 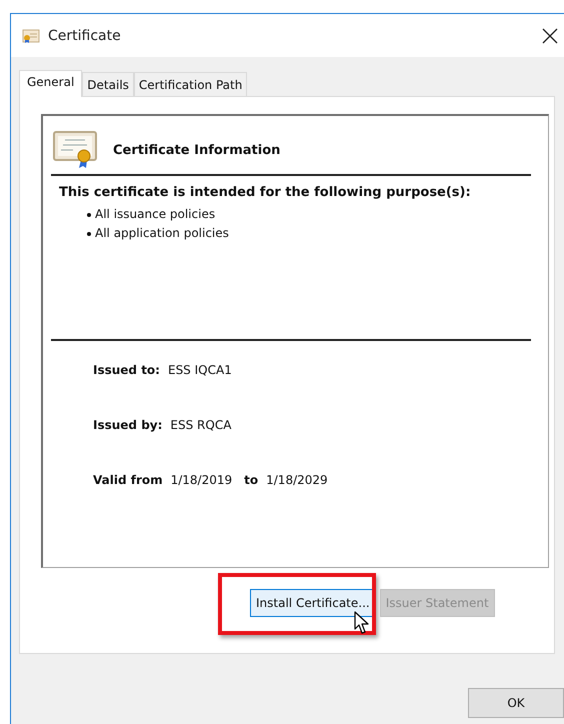 I want to click on tab: General, so click(x=50, y=83).